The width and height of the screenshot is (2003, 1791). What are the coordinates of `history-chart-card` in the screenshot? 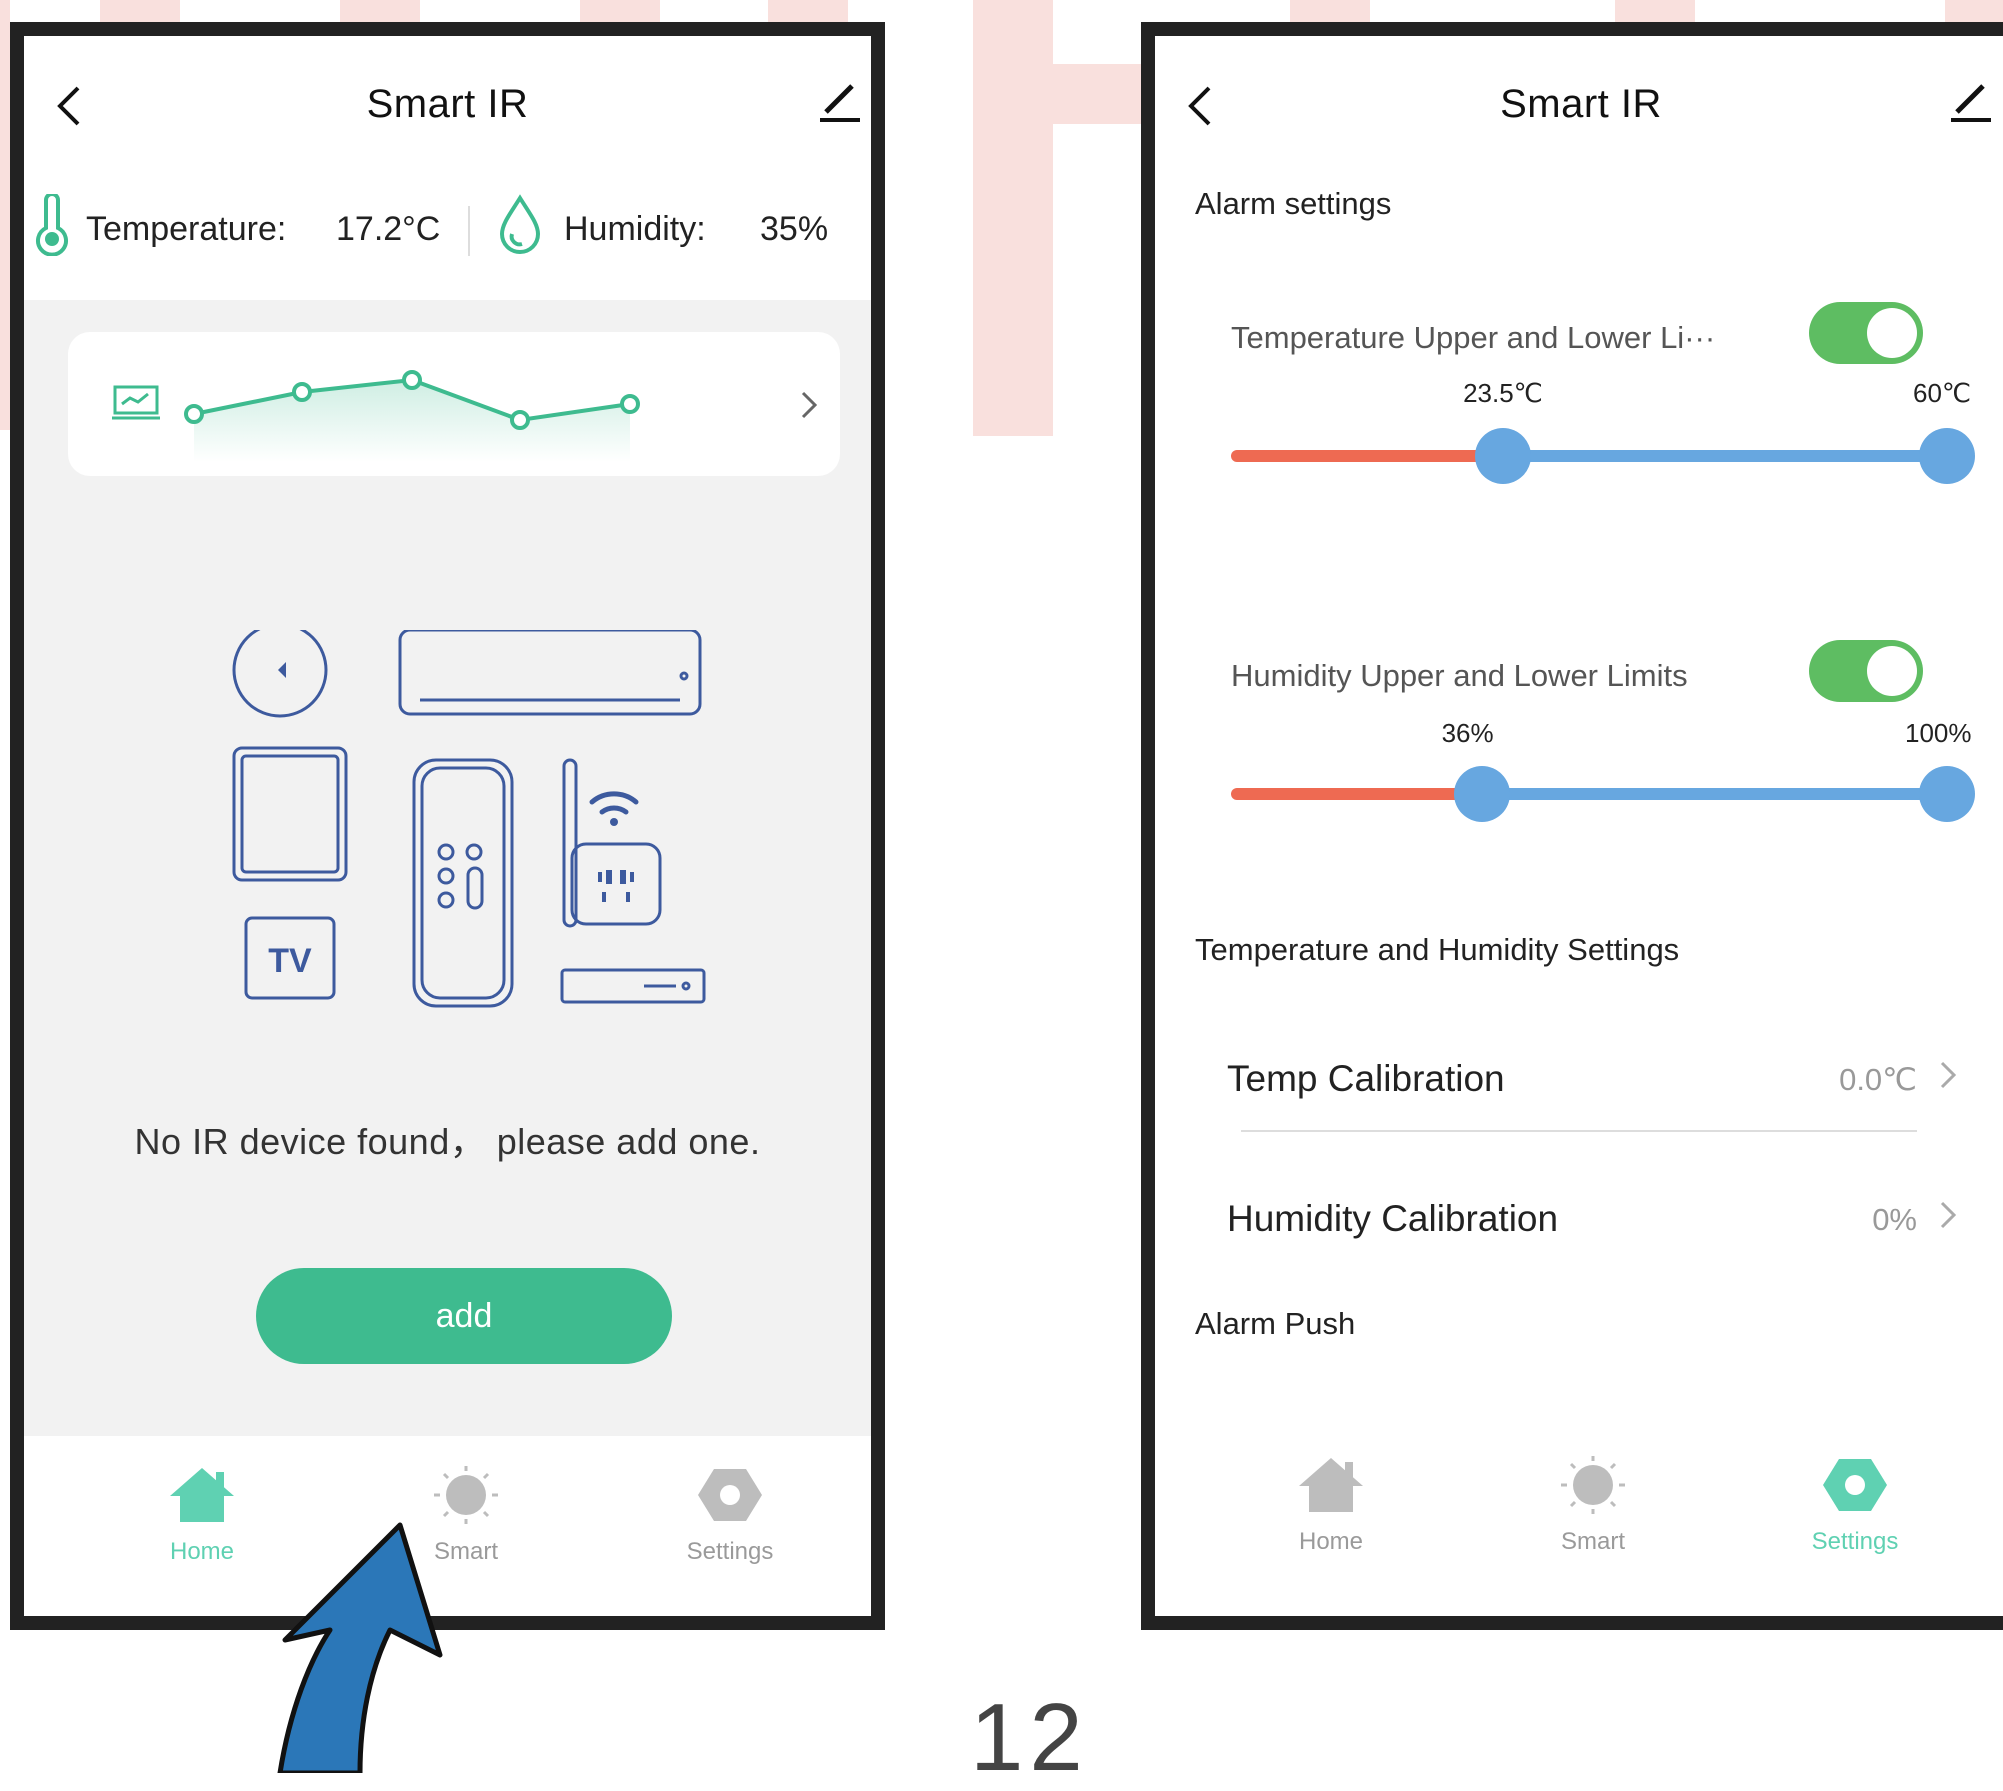 It's located at (454, 404).